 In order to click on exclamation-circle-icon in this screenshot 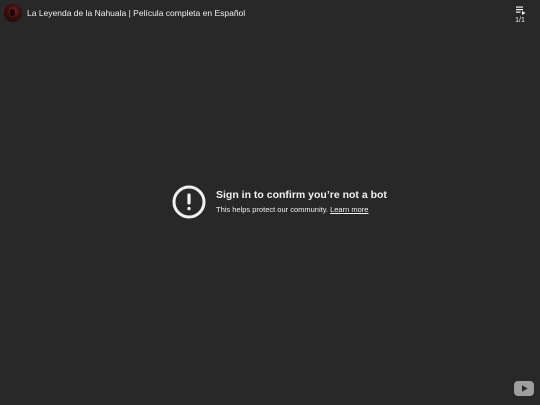, I will do `click(189, 202)`.